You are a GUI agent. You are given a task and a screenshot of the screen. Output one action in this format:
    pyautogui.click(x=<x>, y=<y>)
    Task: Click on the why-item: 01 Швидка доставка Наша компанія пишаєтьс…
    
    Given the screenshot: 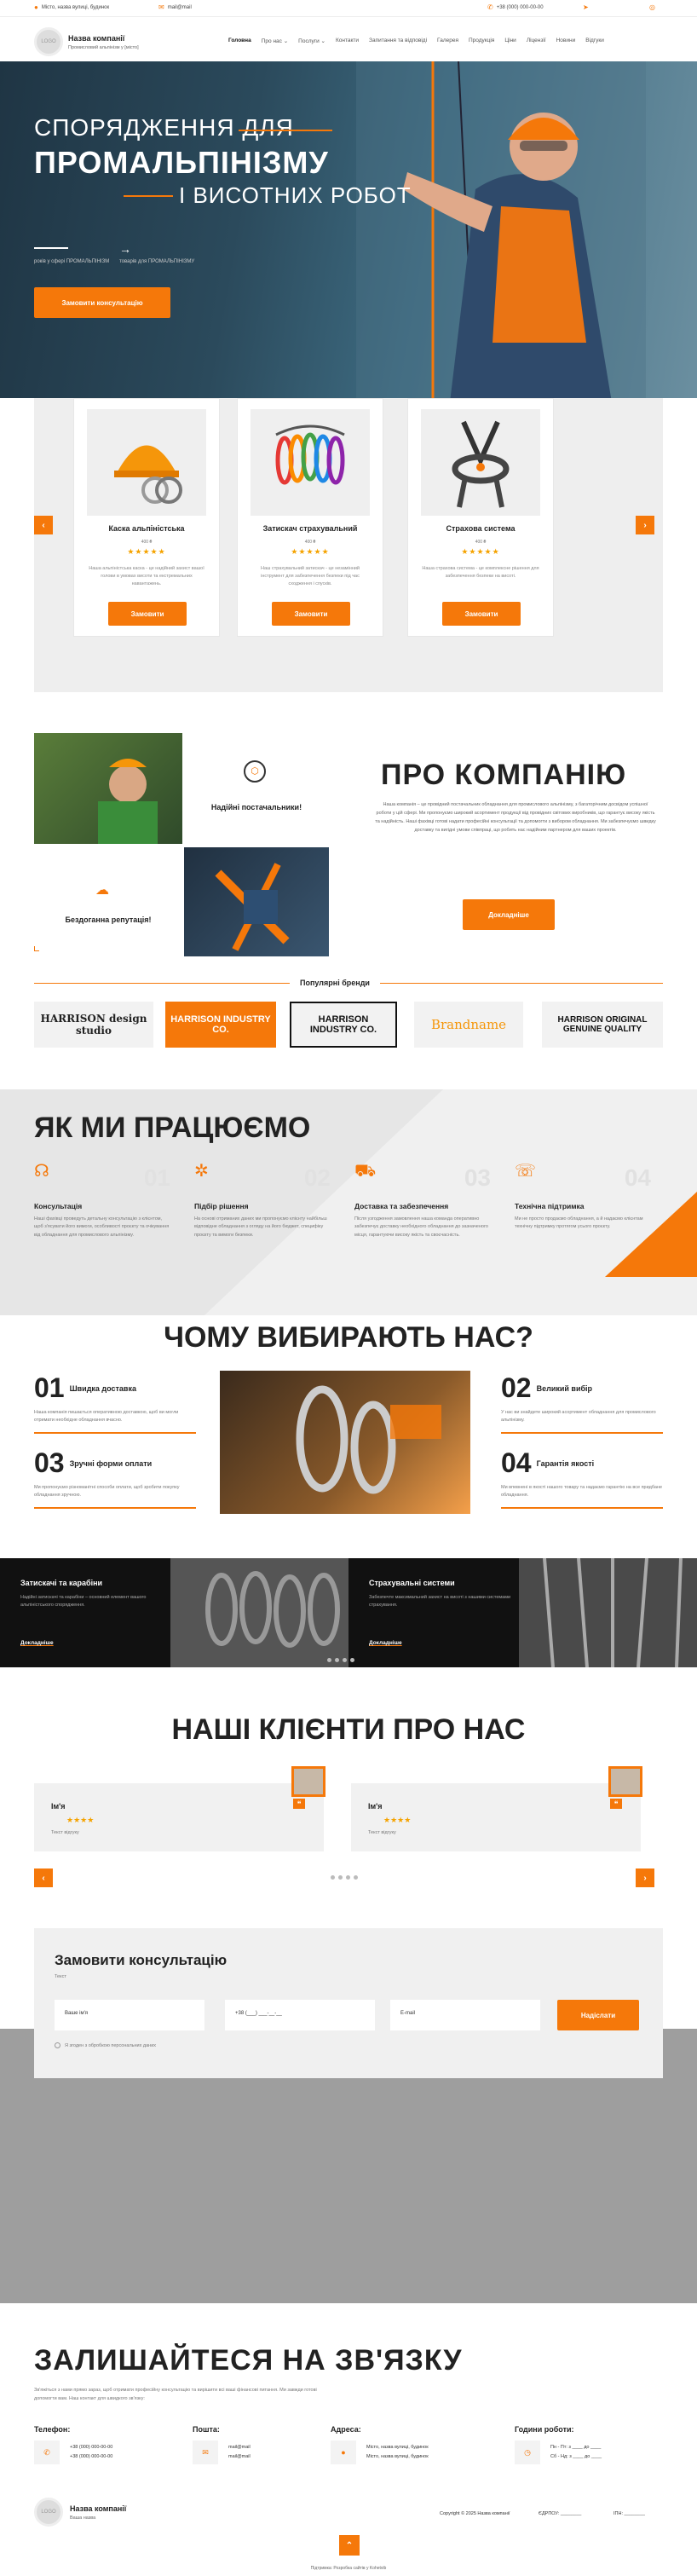 What is the action you would take?
    pyautogui.click(x=115, y=1403)
    